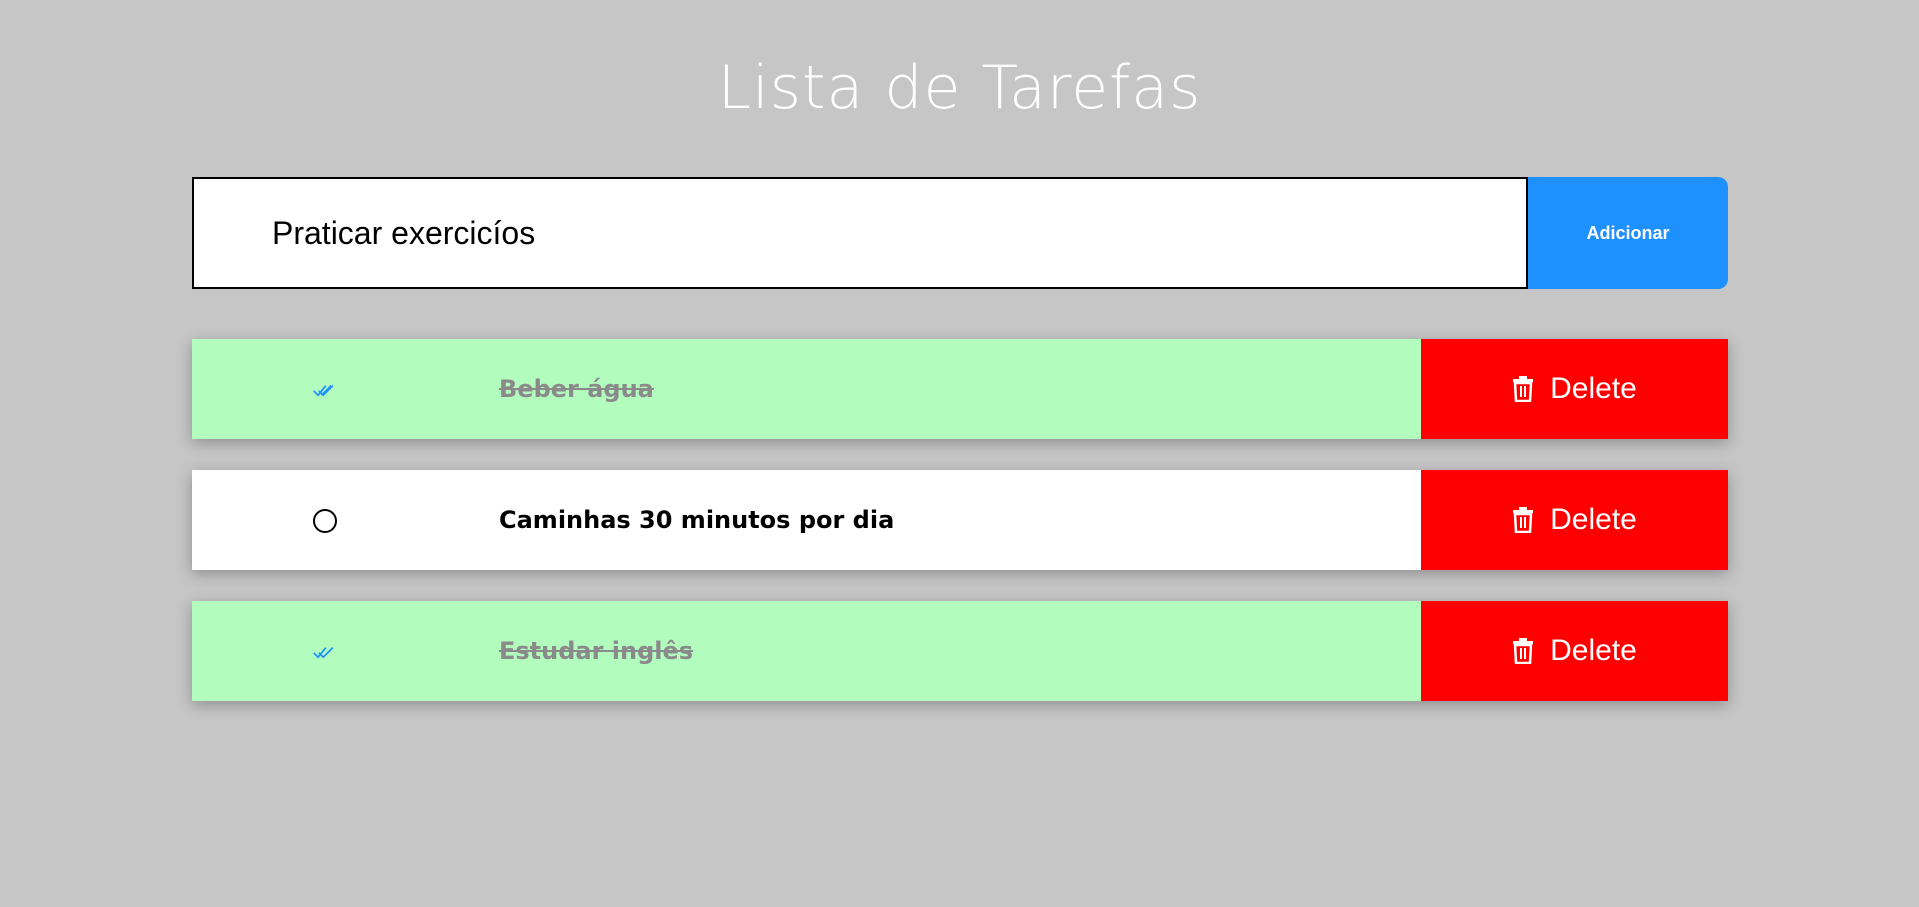  What do you see at coordinates (325, 521) in the screenshot?
I see `circle-icon` at bounding box center [325, 521].